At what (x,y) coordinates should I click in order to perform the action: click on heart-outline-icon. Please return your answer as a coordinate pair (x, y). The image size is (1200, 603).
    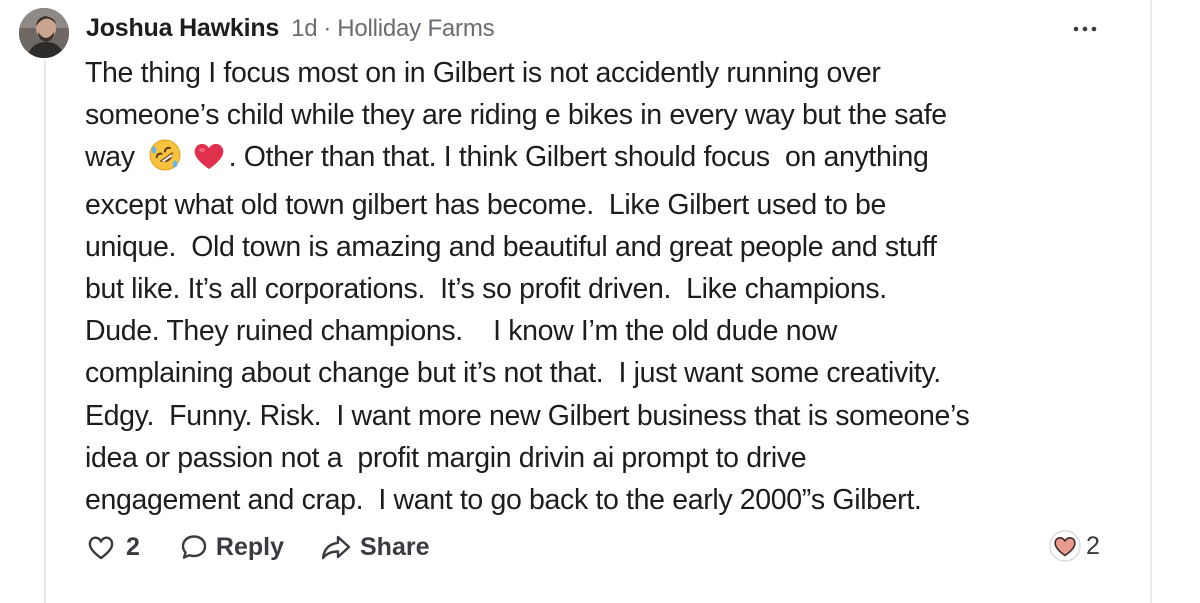
    Looking at the image, I should click on (101, 548).